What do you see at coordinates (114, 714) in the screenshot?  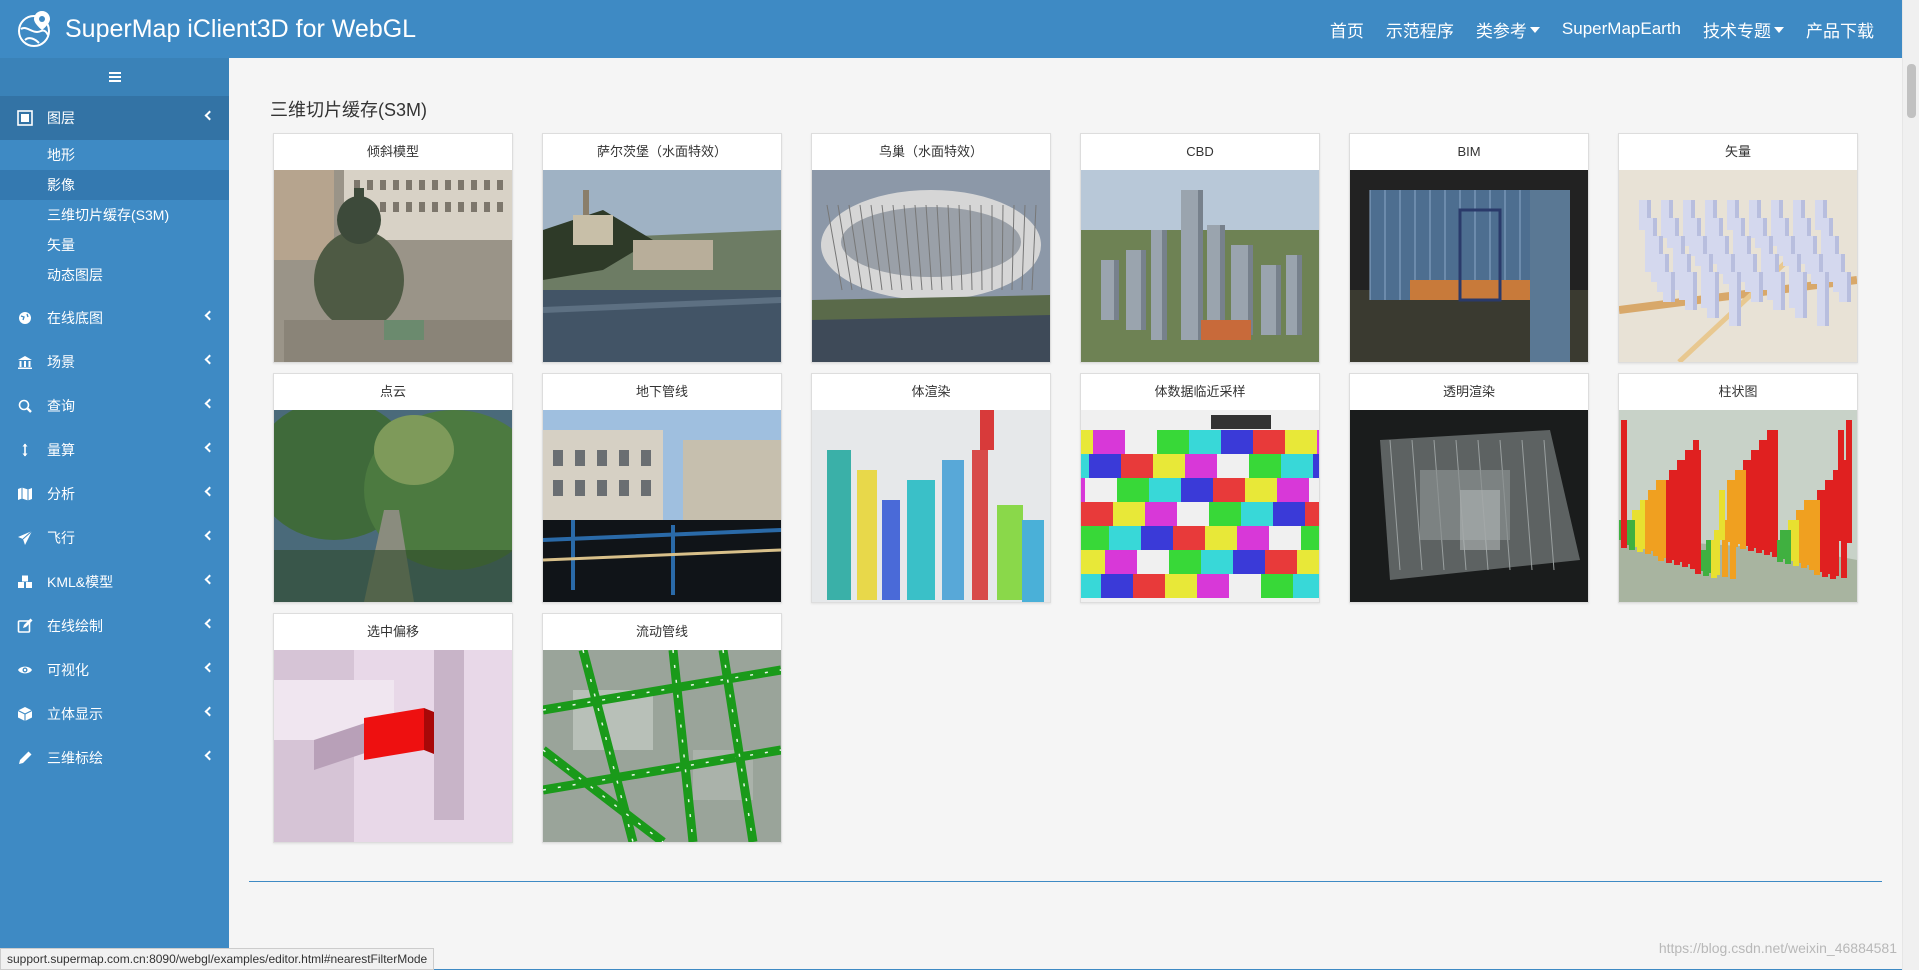 I see `sidebar-menu-10: 立体显示` at bounding box center [114, 714].